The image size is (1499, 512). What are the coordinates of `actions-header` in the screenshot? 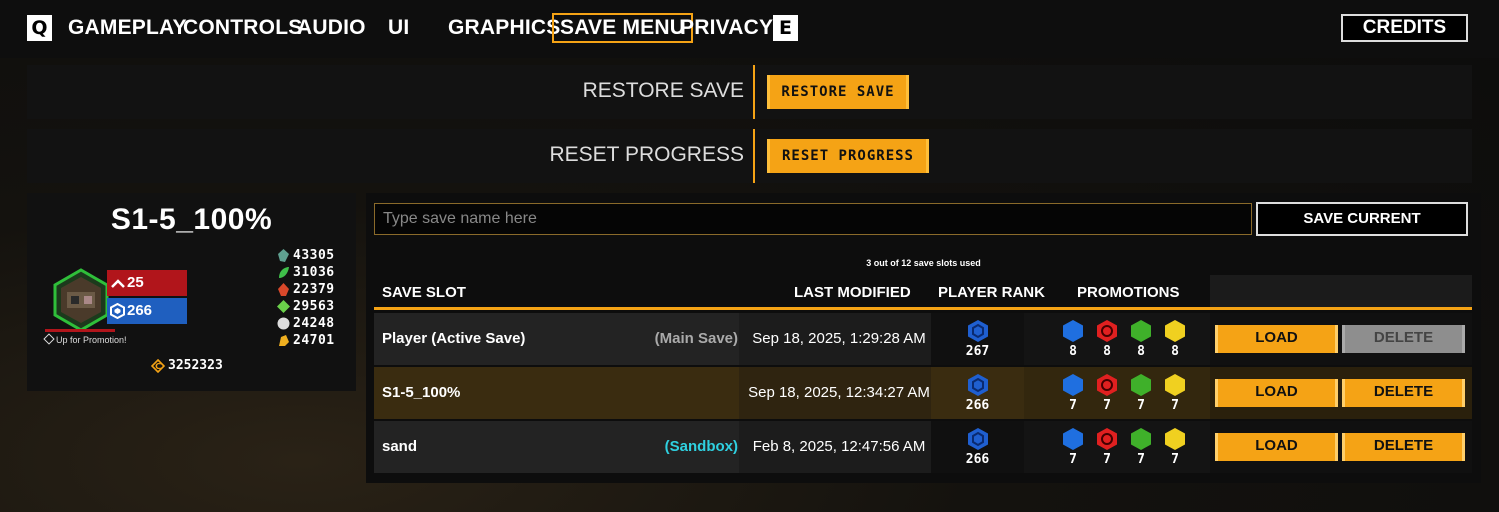 It's located at (1341, 291).